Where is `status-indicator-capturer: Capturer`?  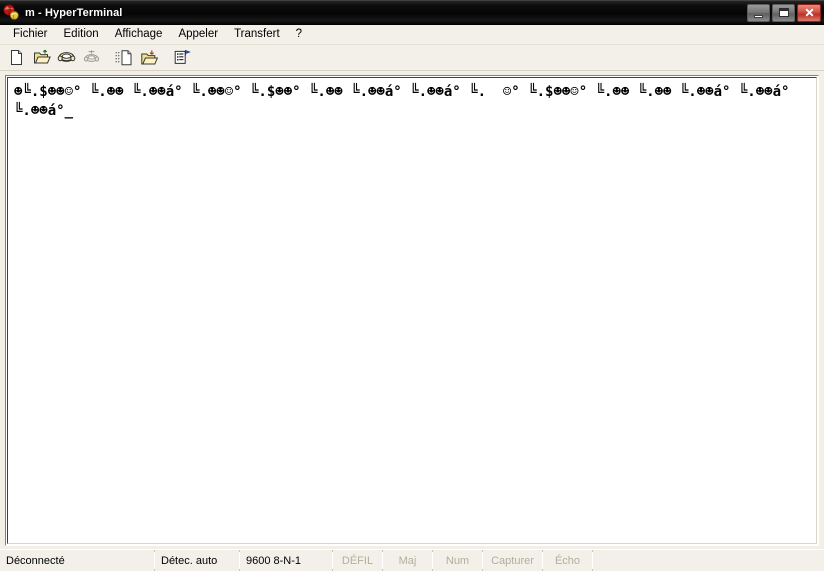
status-indicator-capturer: Capturer is located at coordinates (513, 560).